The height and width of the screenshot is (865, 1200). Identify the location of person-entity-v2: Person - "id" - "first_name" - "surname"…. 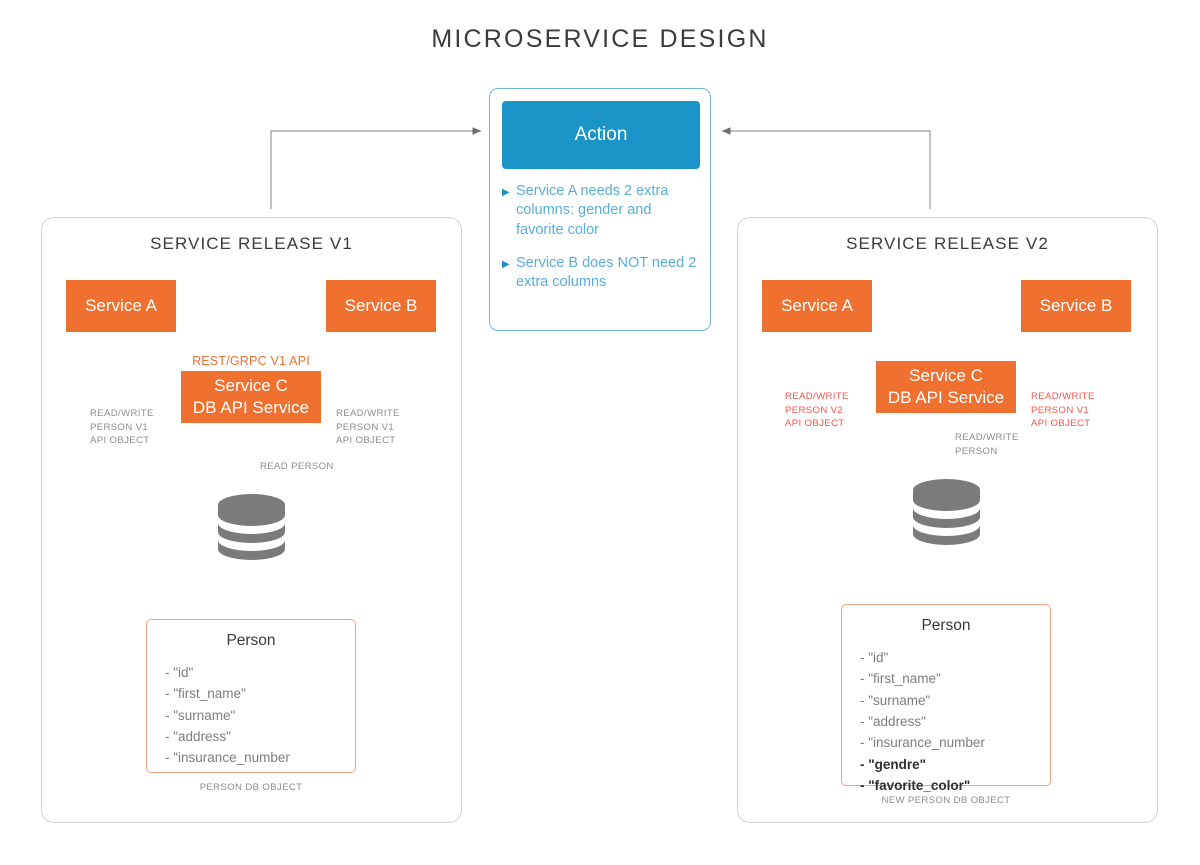
(946, 698).